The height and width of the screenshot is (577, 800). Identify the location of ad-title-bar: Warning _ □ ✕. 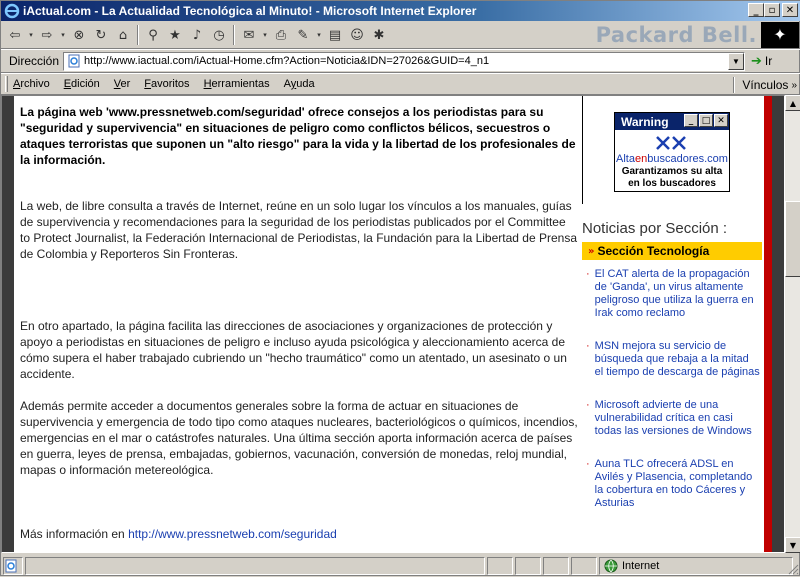
(672, 121).